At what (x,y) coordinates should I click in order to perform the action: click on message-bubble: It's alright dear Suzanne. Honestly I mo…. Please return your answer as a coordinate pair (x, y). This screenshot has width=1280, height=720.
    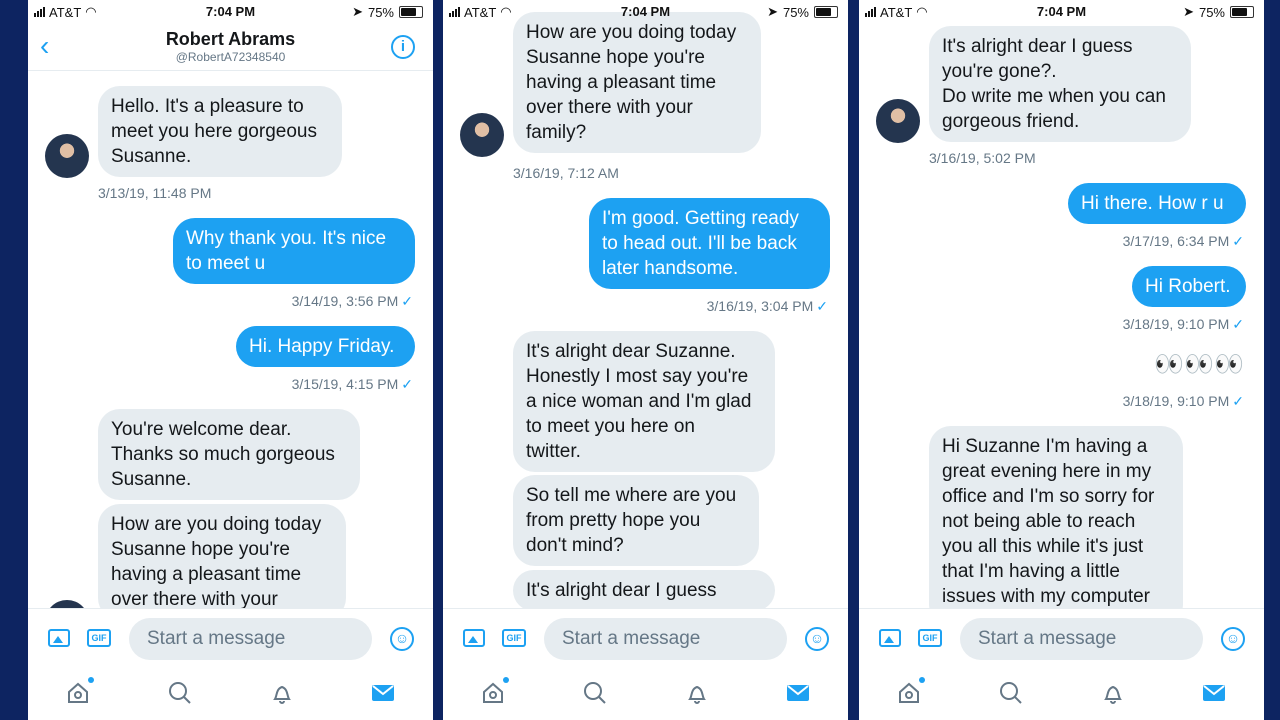
    Looking at the image, I should click on (644, 401).